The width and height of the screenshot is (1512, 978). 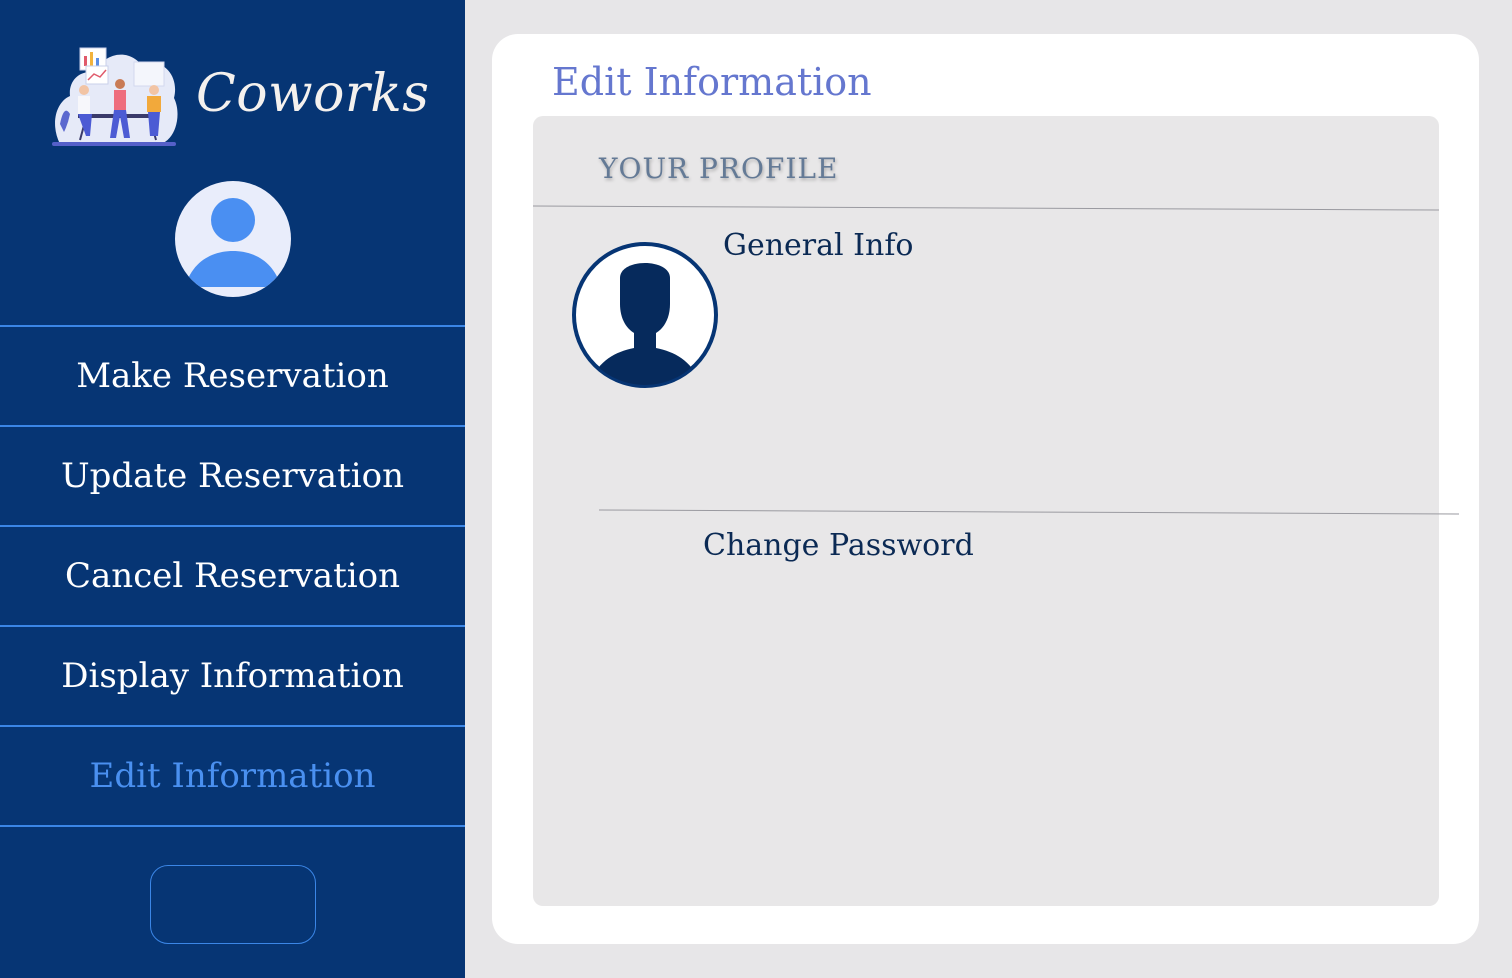 I want to click on sidebar-item-edit-information: Edit Information, so click(x=232, y=776).